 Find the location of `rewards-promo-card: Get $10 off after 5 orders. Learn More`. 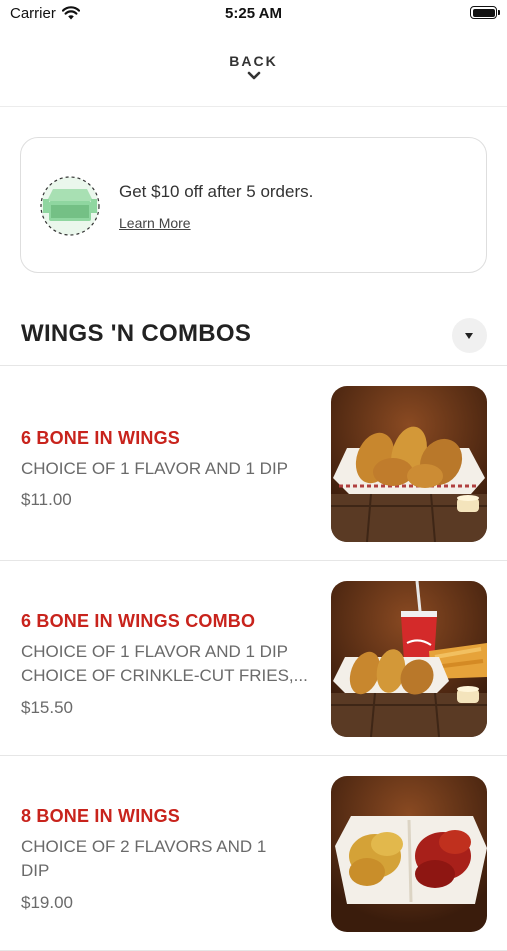

rewards-promo-card: Get $10 off after 5 orders. Learn More is located at coordinates (253, 205).